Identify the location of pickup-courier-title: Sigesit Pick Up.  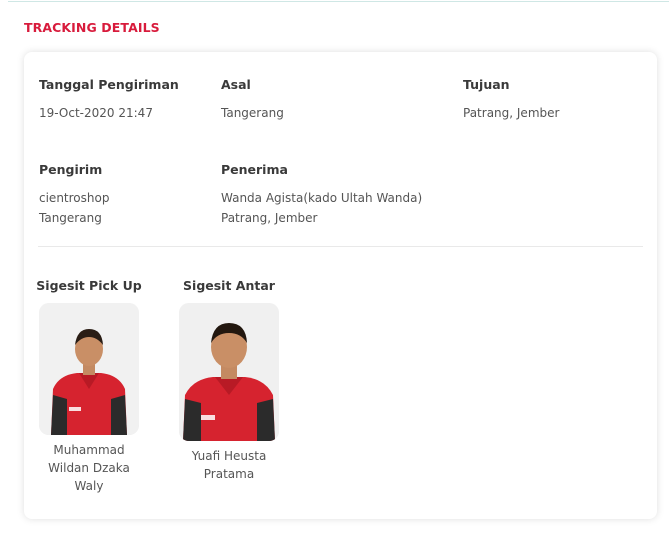
(89, 285).